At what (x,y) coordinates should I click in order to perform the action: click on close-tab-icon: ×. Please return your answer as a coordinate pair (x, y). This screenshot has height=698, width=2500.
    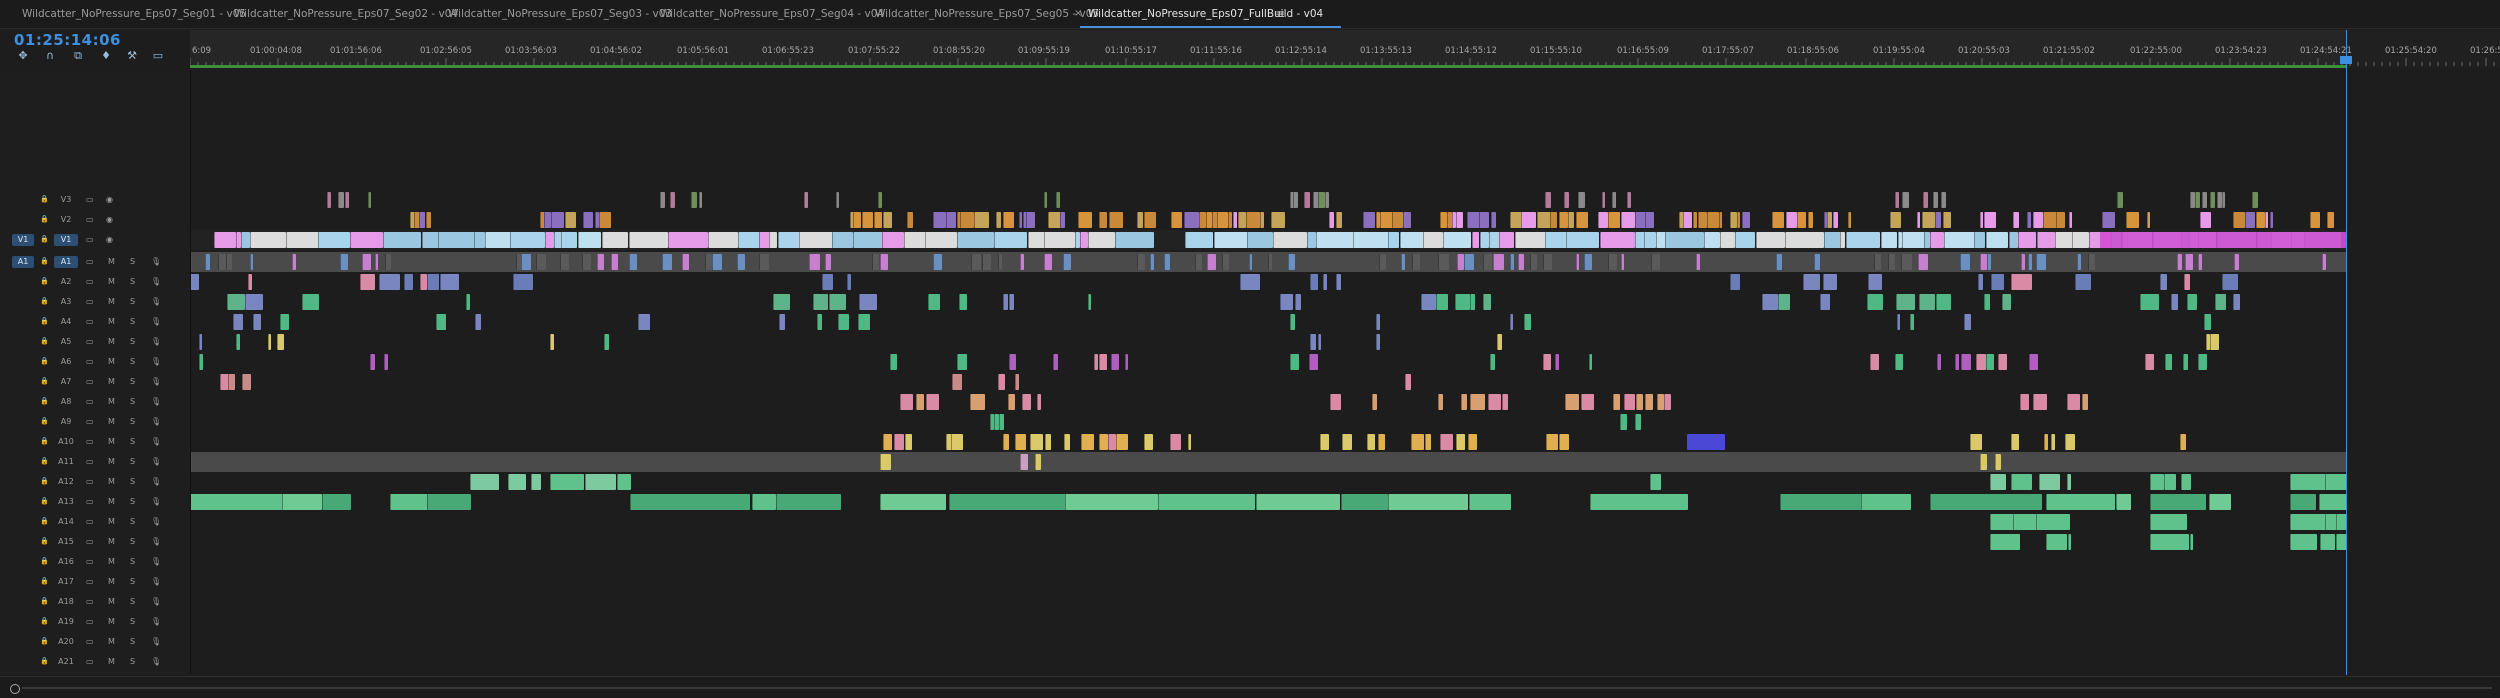
    Looking at the image, I should click on (1078, 14).